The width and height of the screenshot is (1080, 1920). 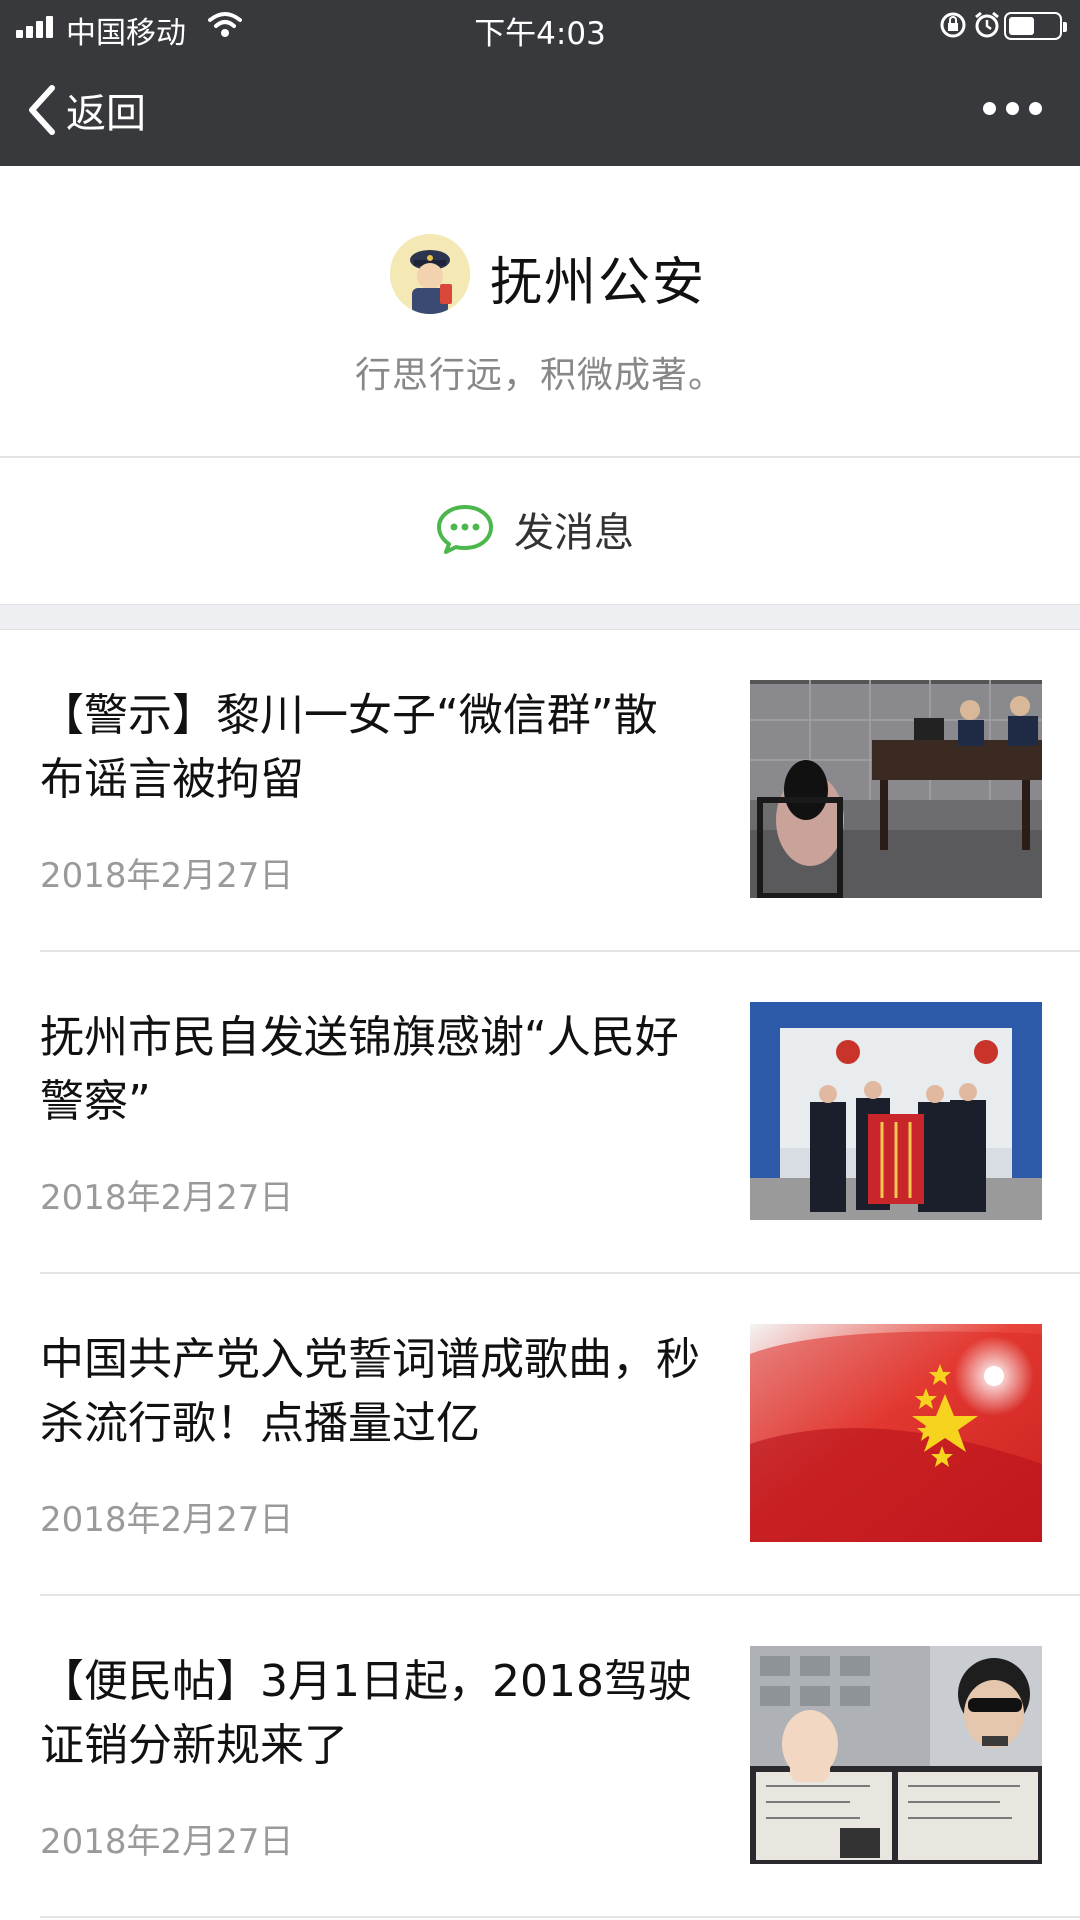 What do you see at coordinates (598, 283) in the screenshot?
I see `account-name: 抚州公安` at bounding box center [598, 283].